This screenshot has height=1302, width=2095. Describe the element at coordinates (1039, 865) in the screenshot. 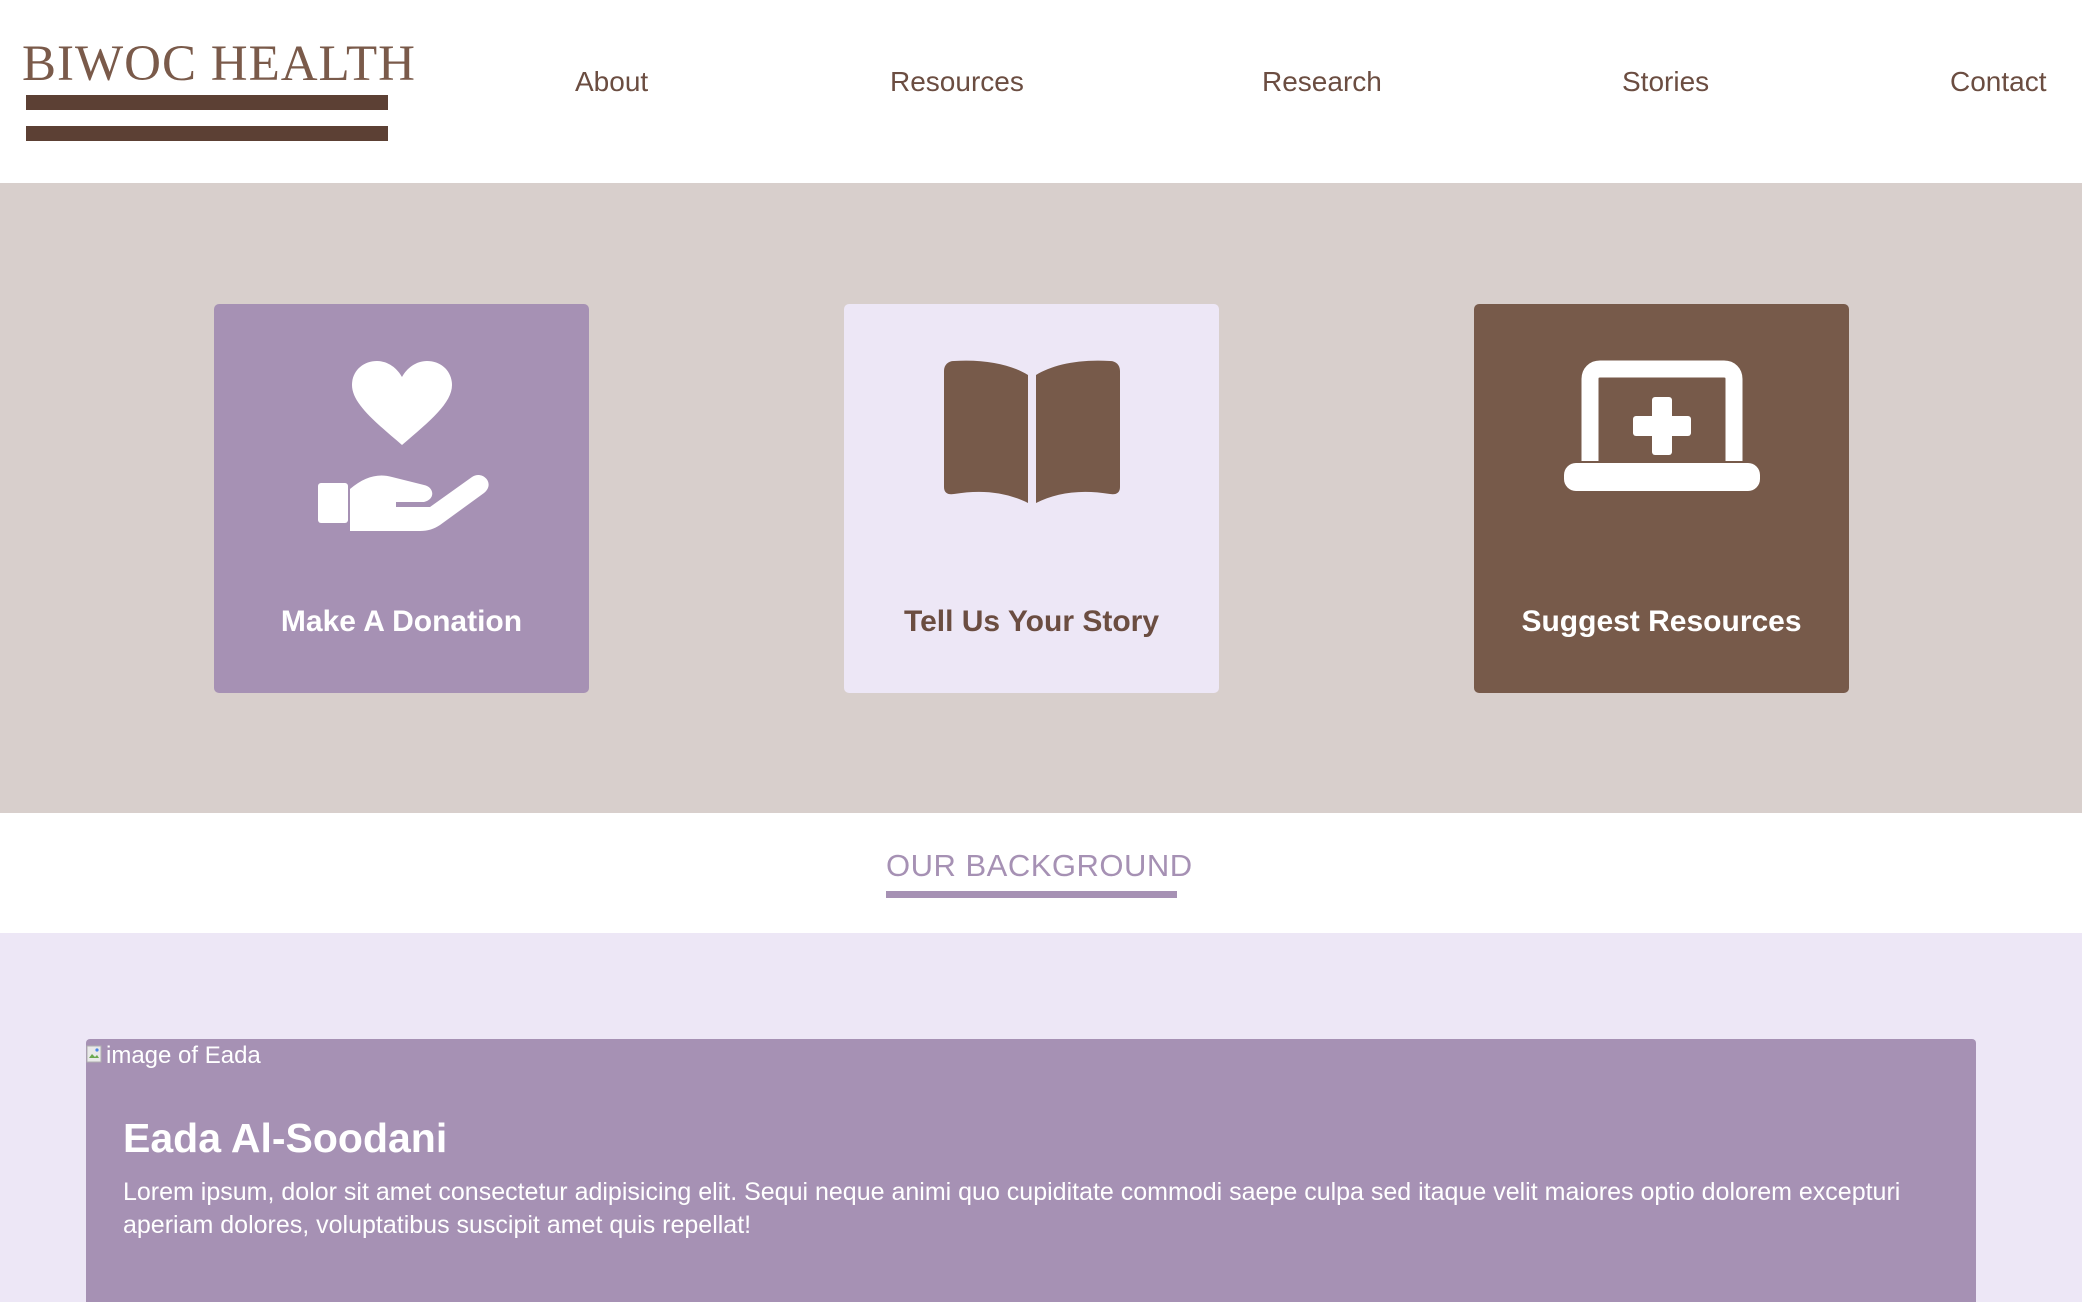

I see `section-title: OUR BACKGROUND` at that location.